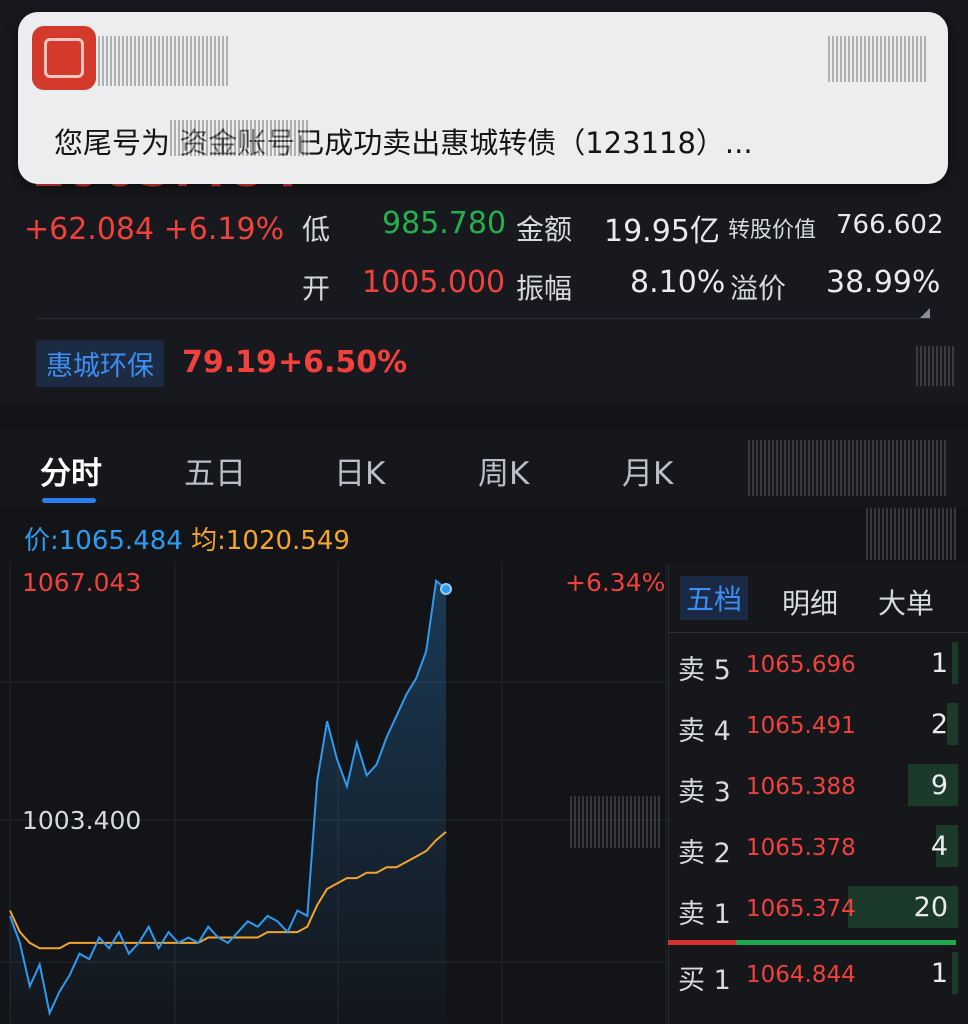  What do you see at coordinates (883, 282) in the screenshot?
I see `premium-value: 38.99%` at bounding box center [883, 282].